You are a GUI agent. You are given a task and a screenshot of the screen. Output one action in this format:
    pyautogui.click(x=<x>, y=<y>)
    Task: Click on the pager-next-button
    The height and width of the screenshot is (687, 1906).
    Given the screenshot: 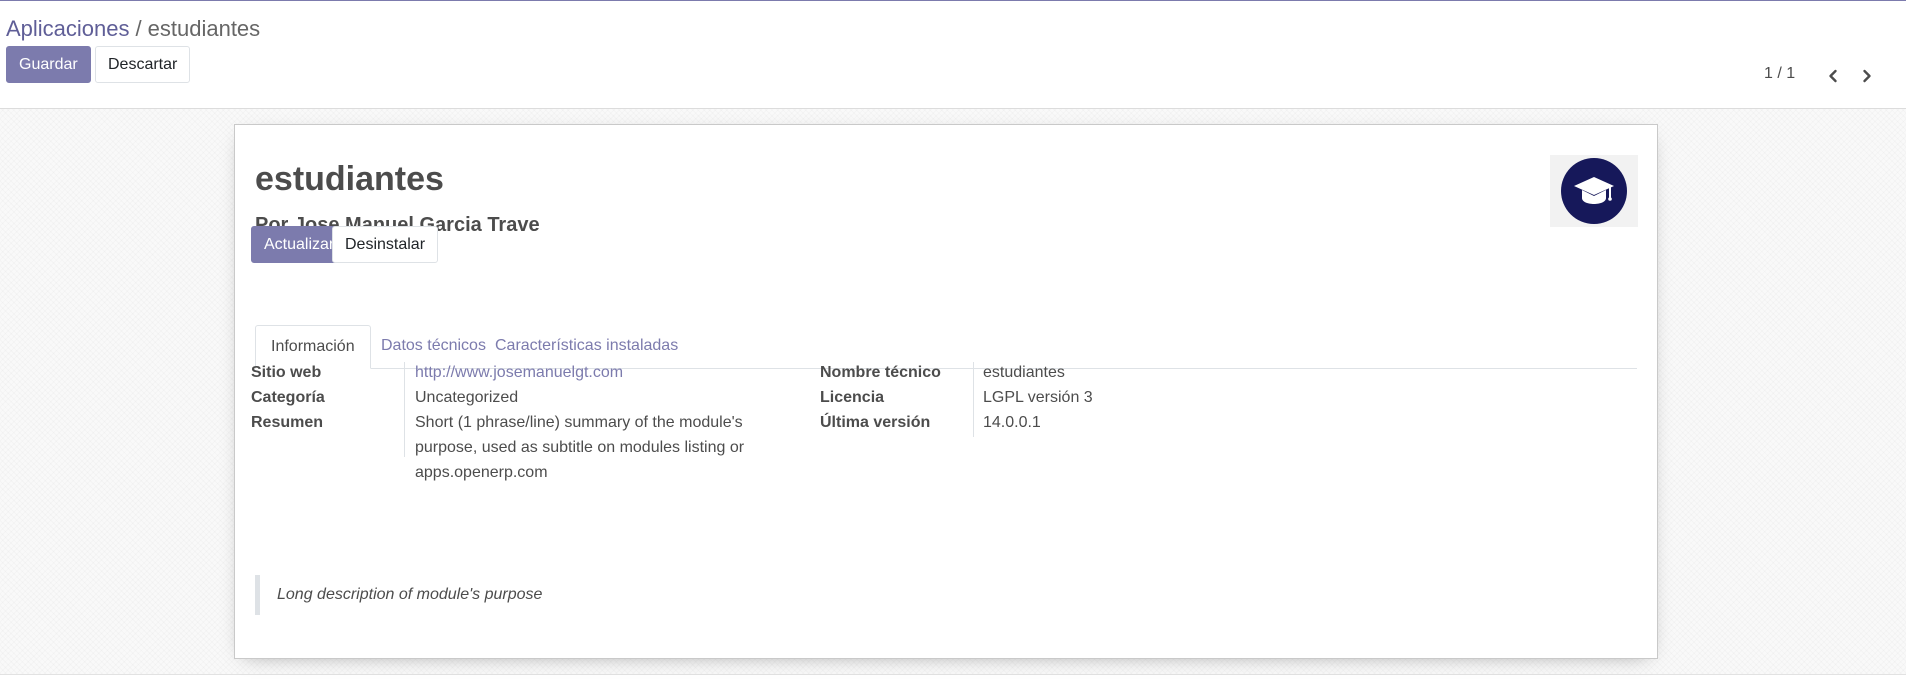 What is the action you would take?
    pyautogui.click(x=1867, y=76)
    